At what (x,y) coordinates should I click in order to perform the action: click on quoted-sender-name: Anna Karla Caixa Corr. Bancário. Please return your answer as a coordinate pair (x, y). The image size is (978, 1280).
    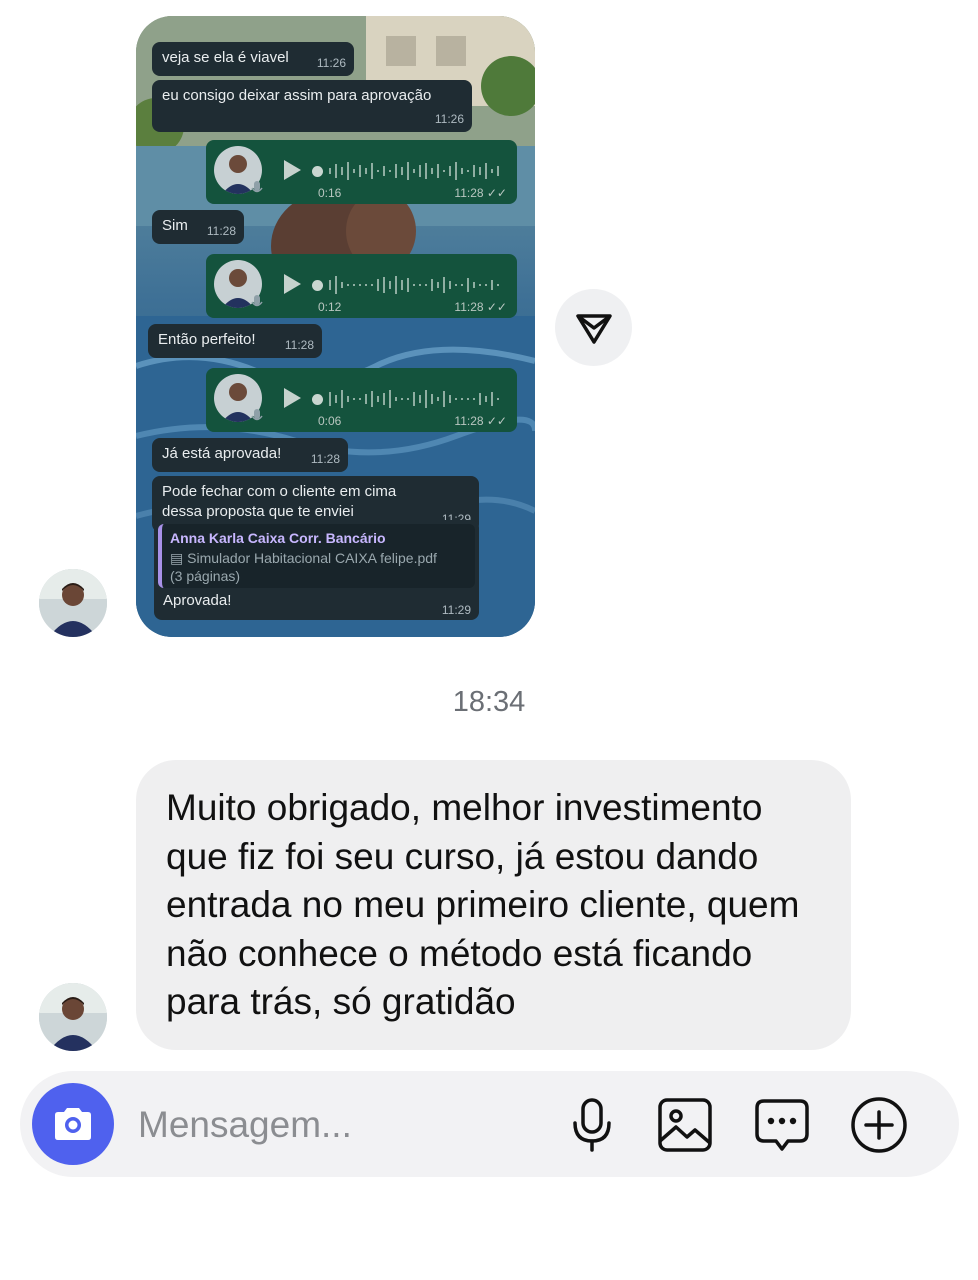
    Looking at the image, I should click on (278, 538).